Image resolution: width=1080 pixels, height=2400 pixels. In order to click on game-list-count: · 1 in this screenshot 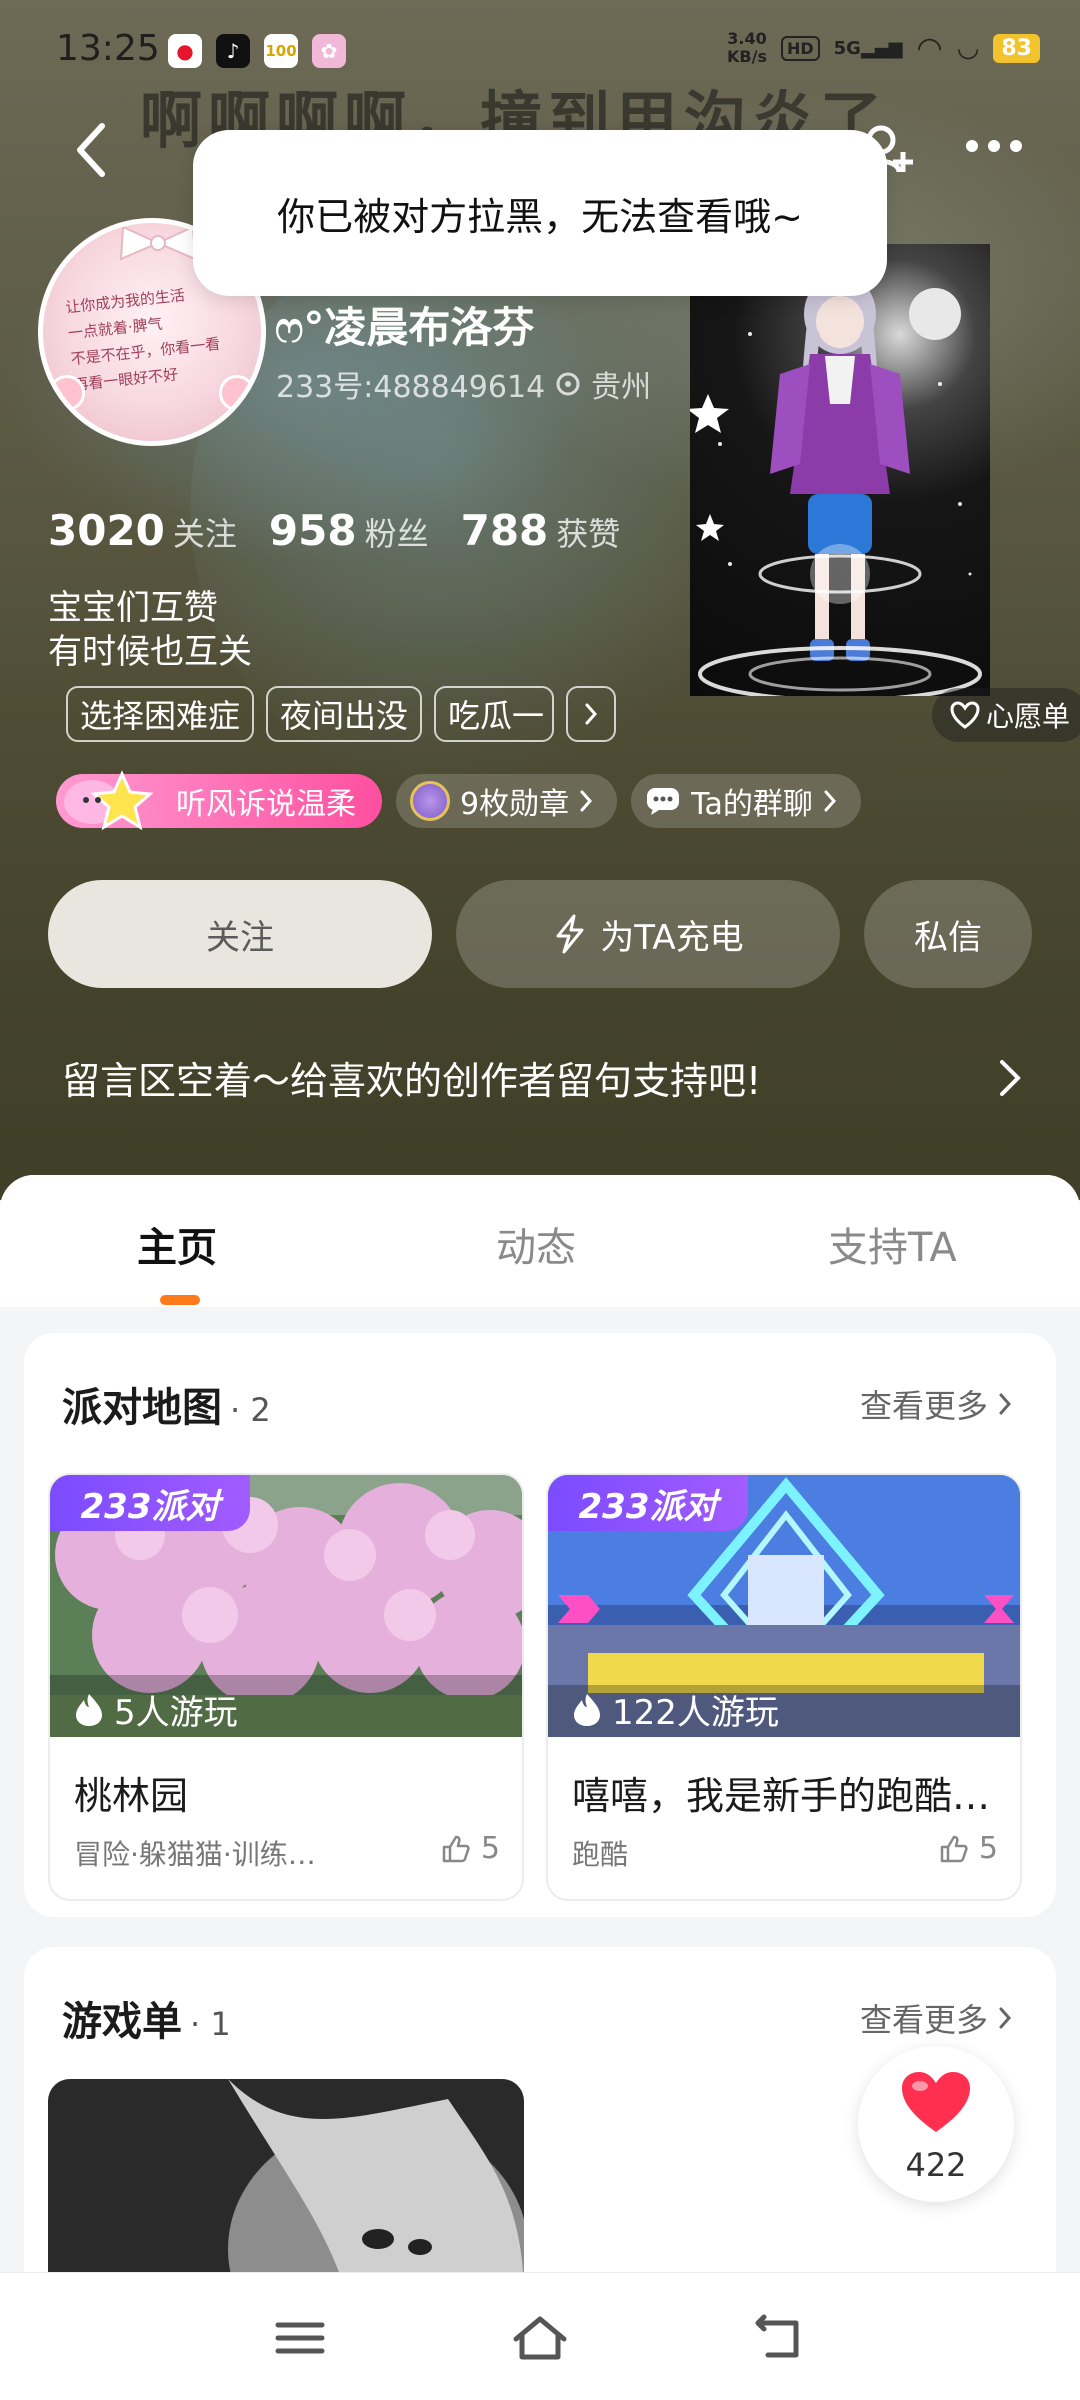, I will do `click(210, 2024)`.